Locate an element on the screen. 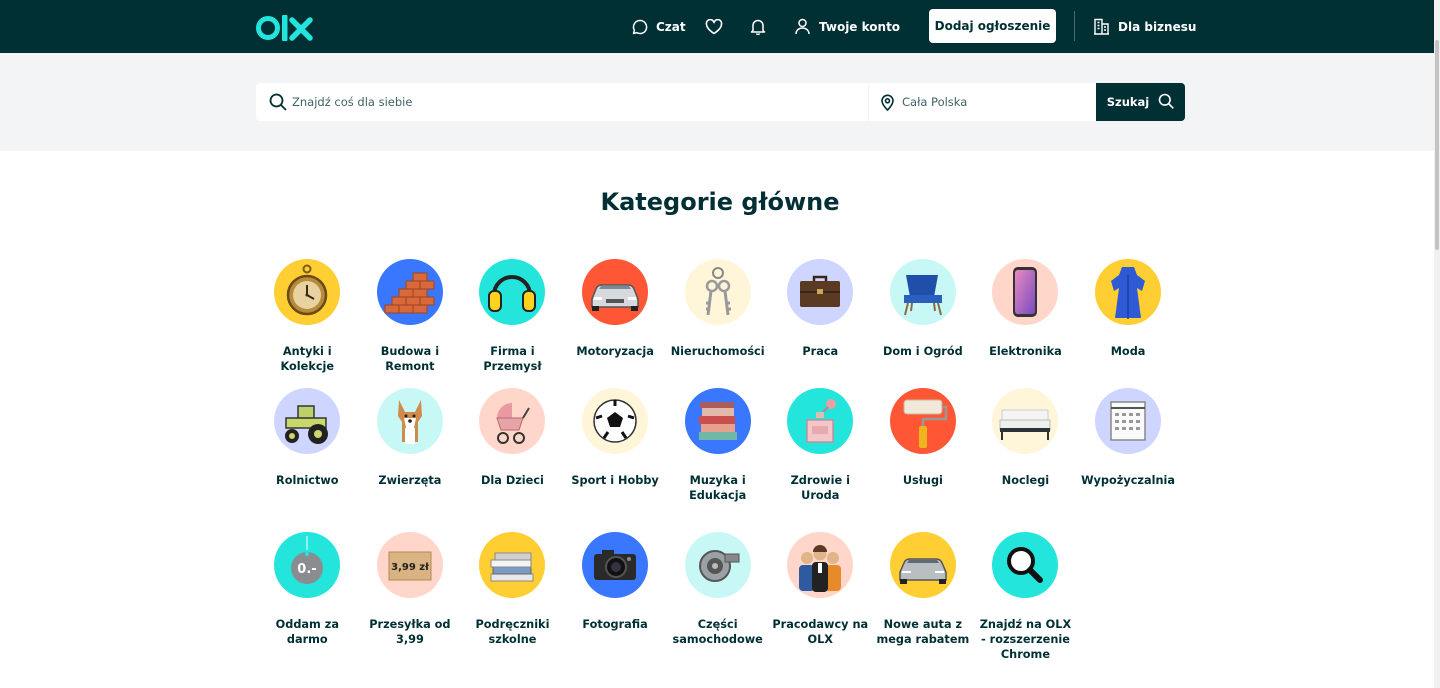 The width and height of the screenshot is (1440, 688). category-label: Znajdź na OLX - rozszerzenie Chrome is located at coordinates (1025, 639).